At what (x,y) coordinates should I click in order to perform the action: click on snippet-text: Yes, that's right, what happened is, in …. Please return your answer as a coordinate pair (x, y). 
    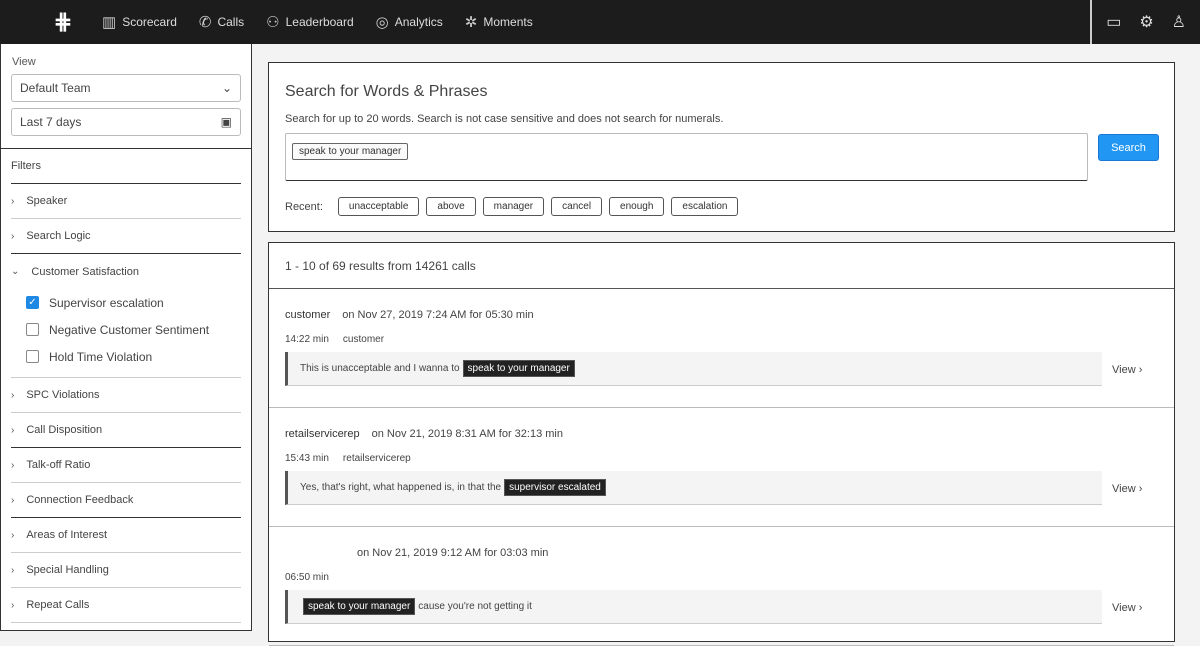
    Looking at the image, I should click on (401, 487).